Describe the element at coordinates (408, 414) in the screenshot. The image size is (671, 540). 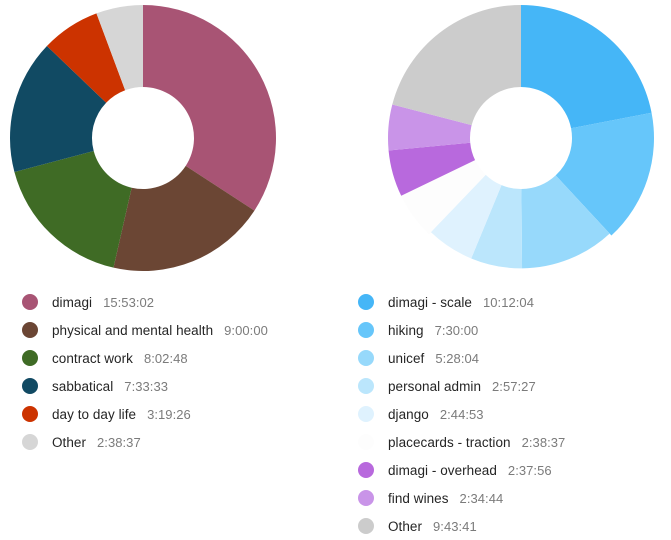
I see `legend-label: django` at that location.